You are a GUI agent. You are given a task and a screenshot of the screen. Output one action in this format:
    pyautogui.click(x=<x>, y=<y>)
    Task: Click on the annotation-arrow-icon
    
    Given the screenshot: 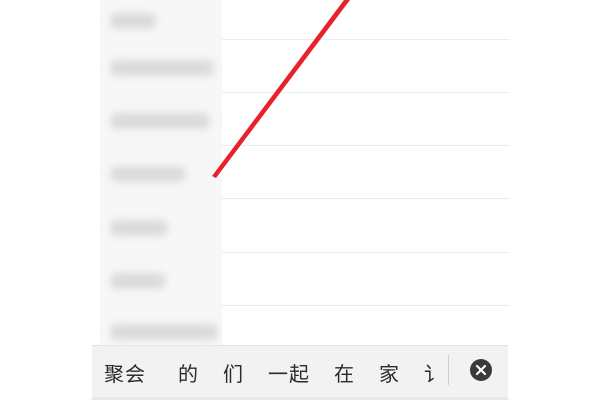 What is the action you would take?
    pyautogui.click(x=281, y=89)
    